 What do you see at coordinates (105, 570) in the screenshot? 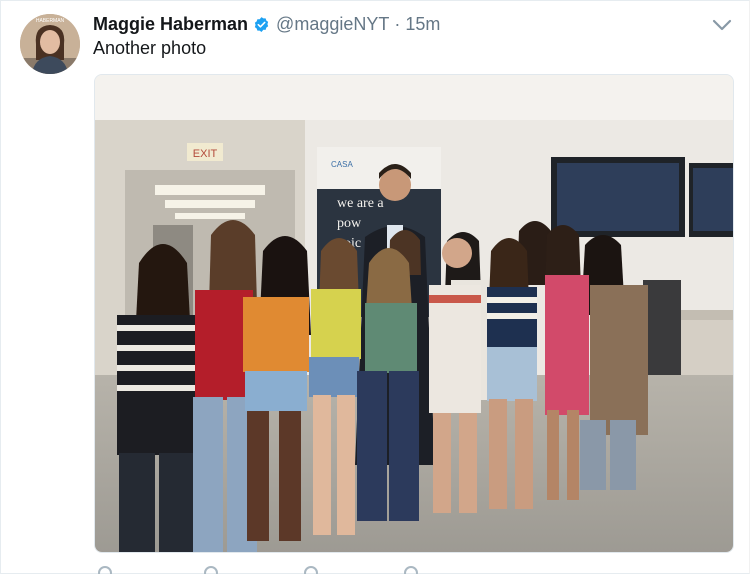
I see `reply-icon` at bounding box center [105, 570].